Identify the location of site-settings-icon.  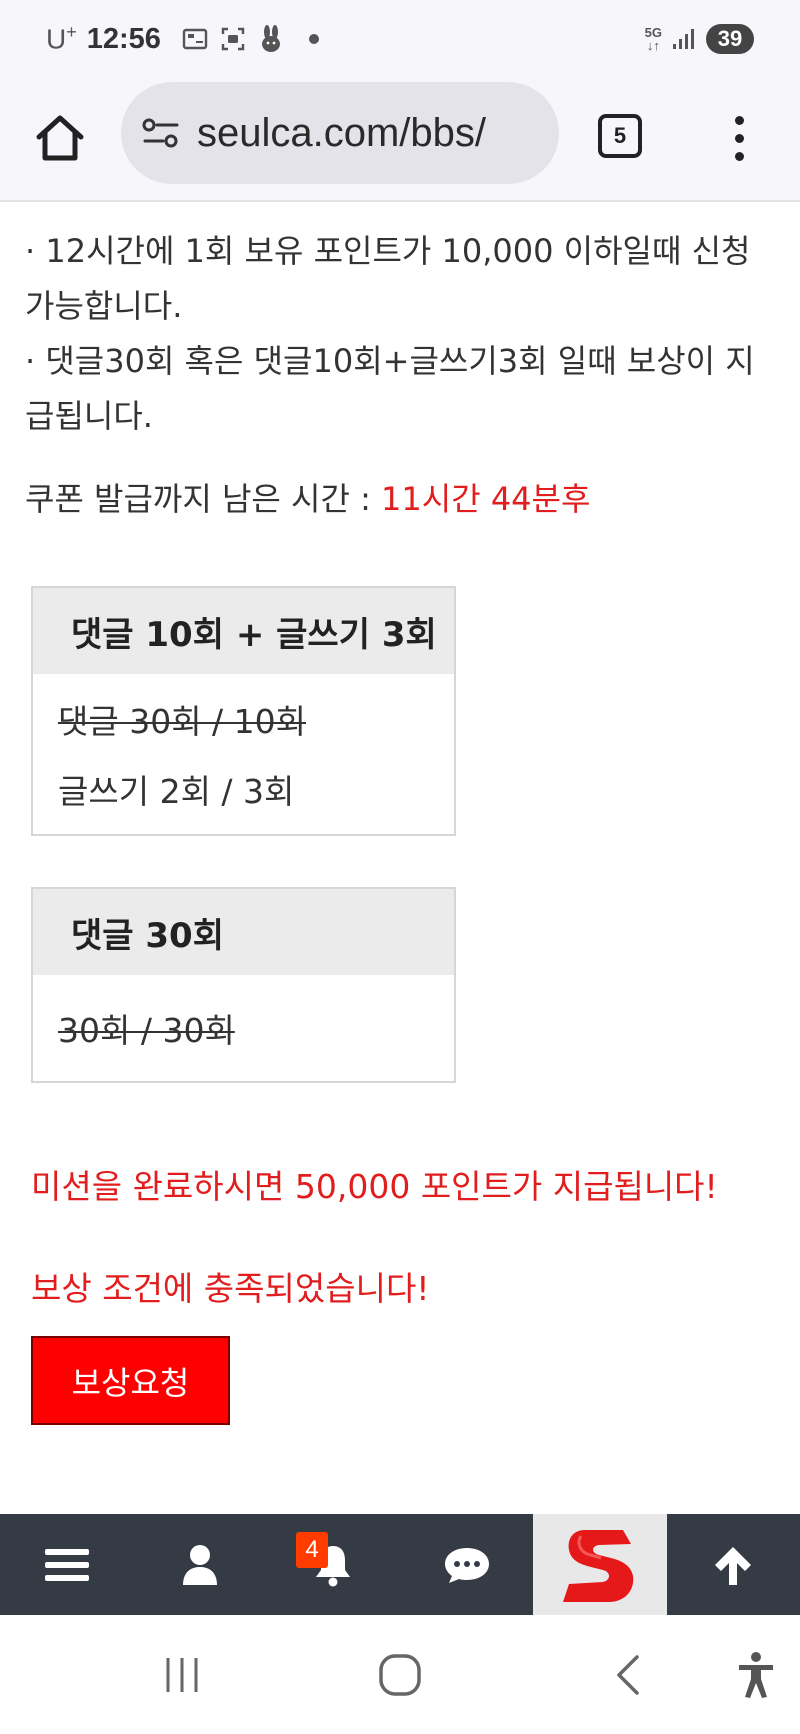
(162, 133).